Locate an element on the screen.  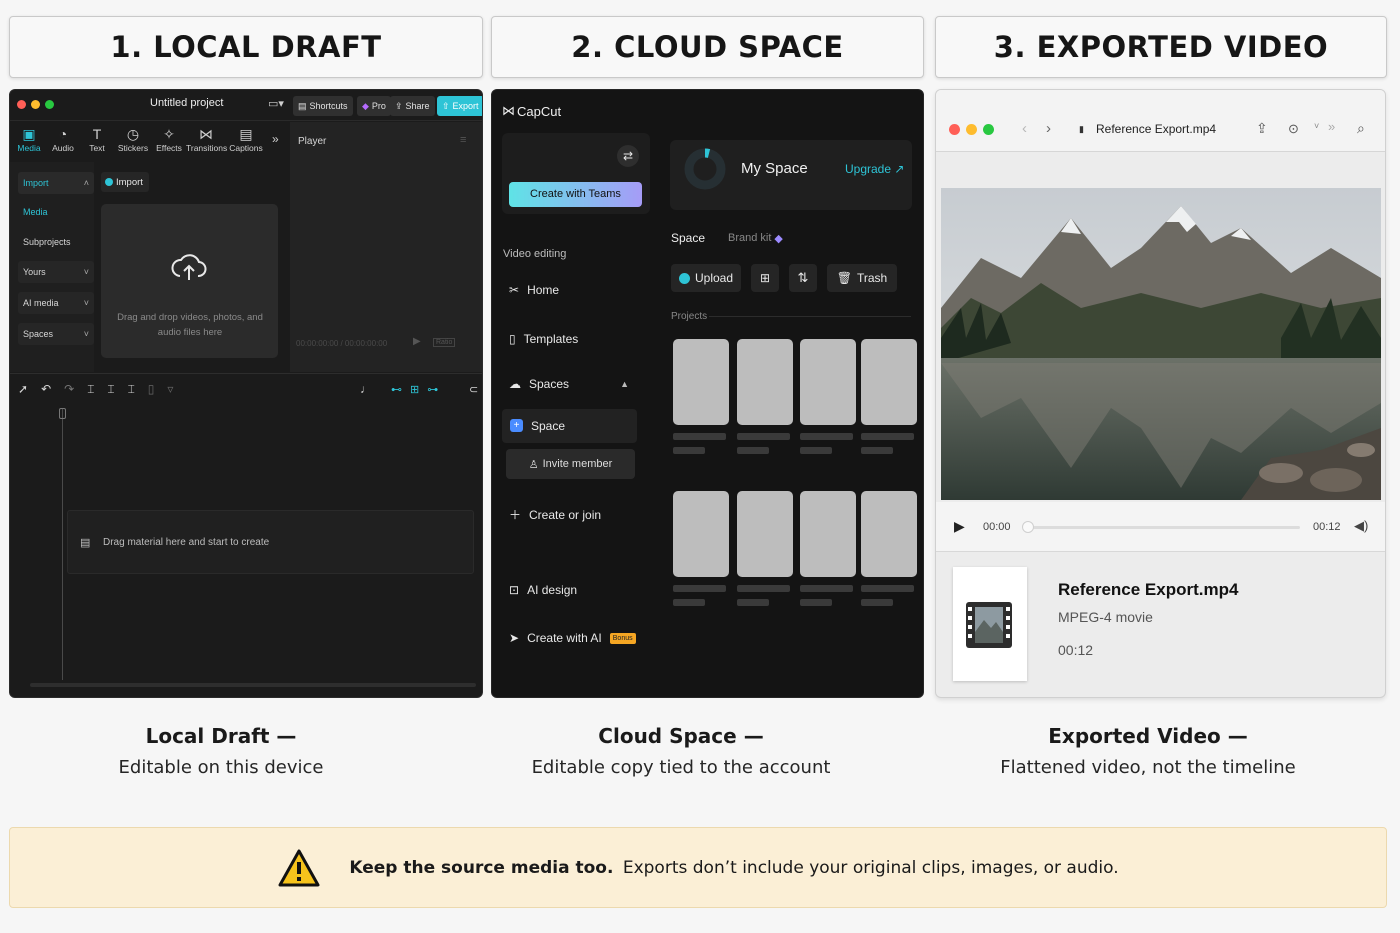
pointer-icon: ➚ is located at coordinates (29, 389).